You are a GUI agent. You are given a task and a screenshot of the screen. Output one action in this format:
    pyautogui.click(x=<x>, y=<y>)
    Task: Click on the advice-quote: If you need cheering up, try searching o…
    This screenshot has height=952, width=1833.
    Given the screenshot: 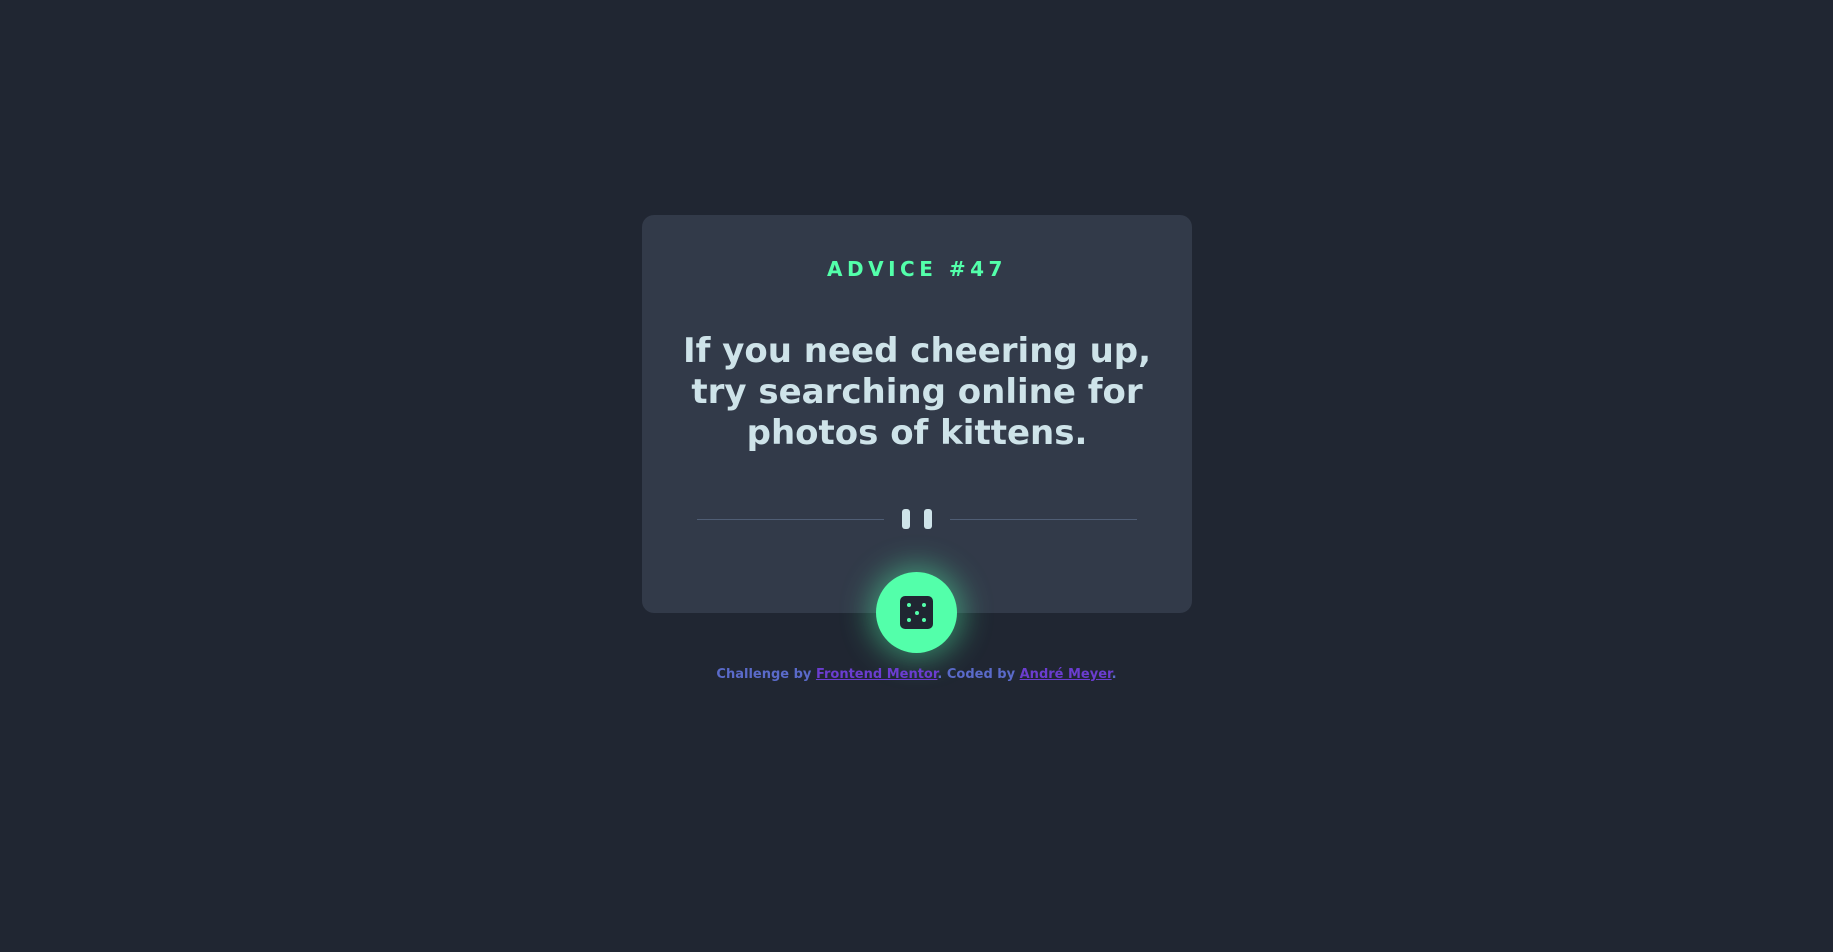 What is the action you would take?
    pyautogui.click(x=917, y=392)
    